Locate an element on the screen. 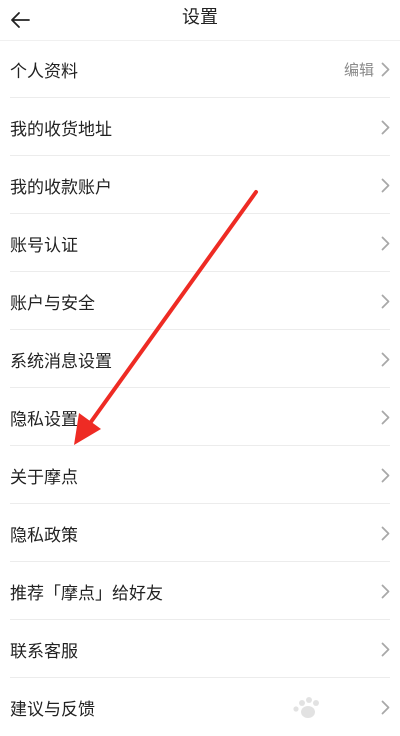  settings-item-label: 隐私政策 is located at coordinates (44, 535).